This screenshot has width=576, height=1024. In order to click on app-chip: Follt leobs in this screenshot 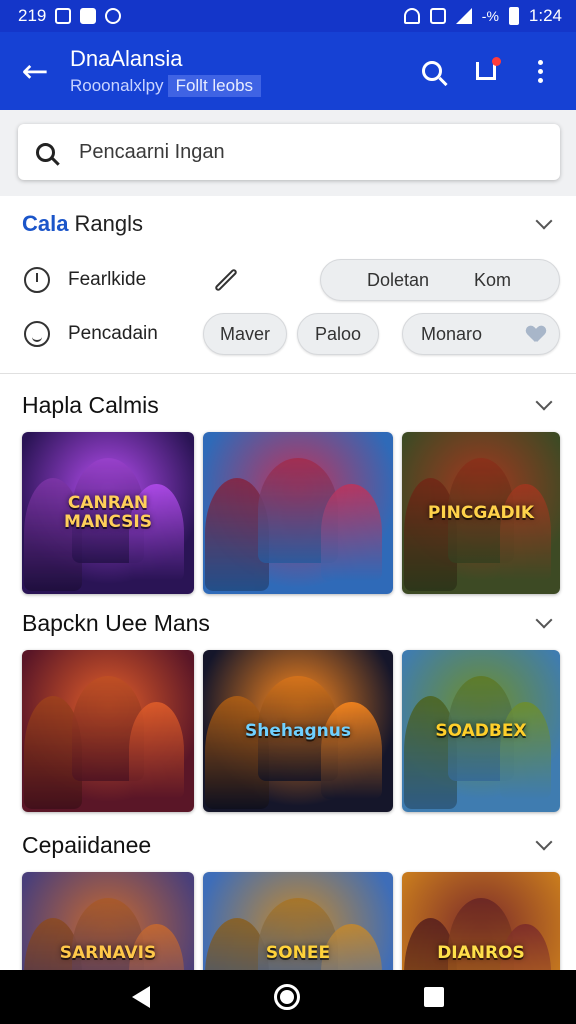, I will do `click(214, 85)`.